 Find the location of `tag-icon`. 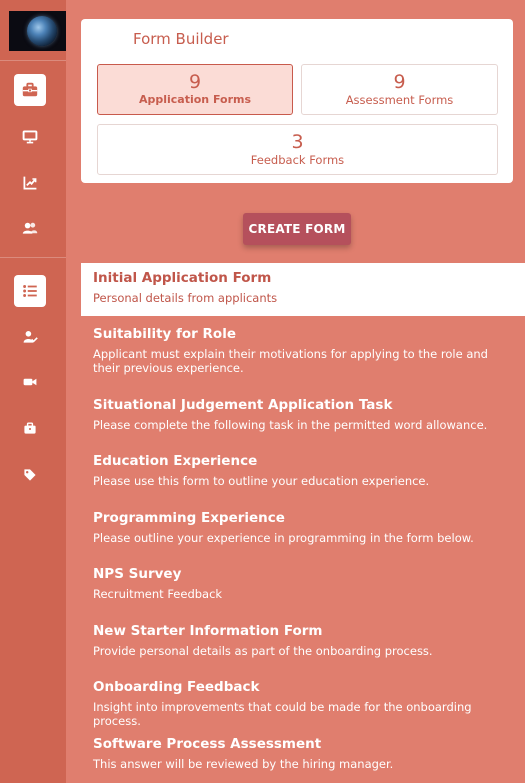

tag-icon is located at coordinates (30, 475).